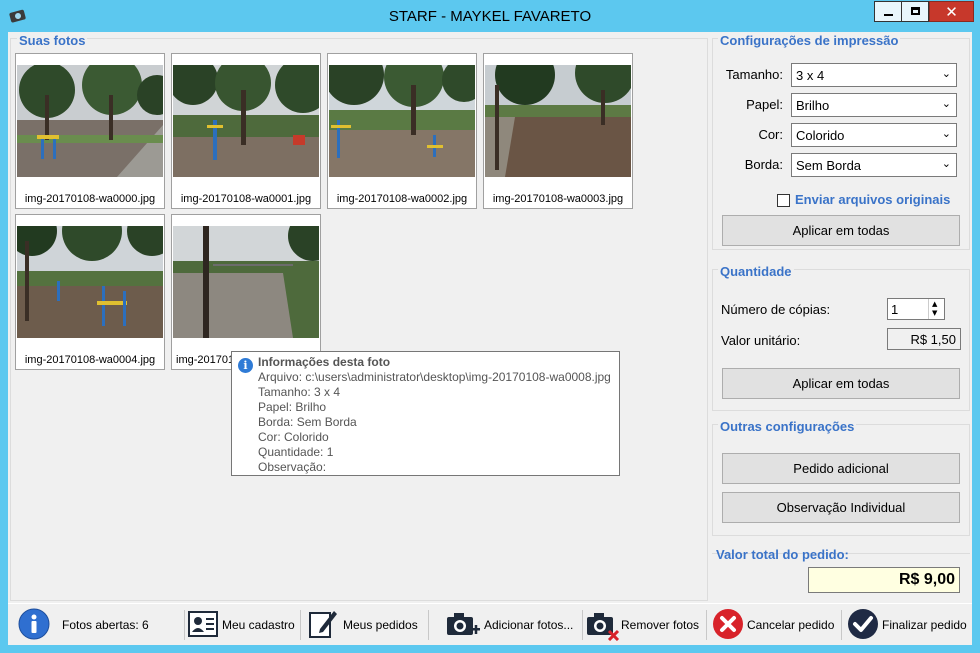 The height and width of the screenshot is (653, 980). I want to click on tooltip-border-line: Borda: Sem Borda, so click(307, 422).